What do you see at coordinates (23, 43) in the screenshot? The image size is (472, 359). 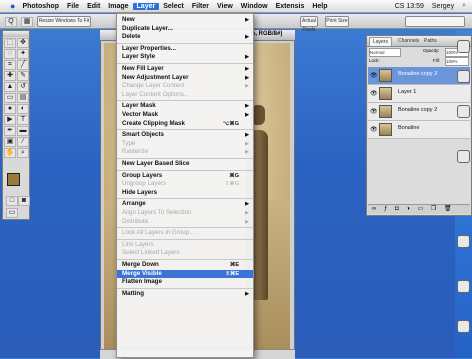 I see `move-tool-icon: ✥` at bounding box center [23, 43].